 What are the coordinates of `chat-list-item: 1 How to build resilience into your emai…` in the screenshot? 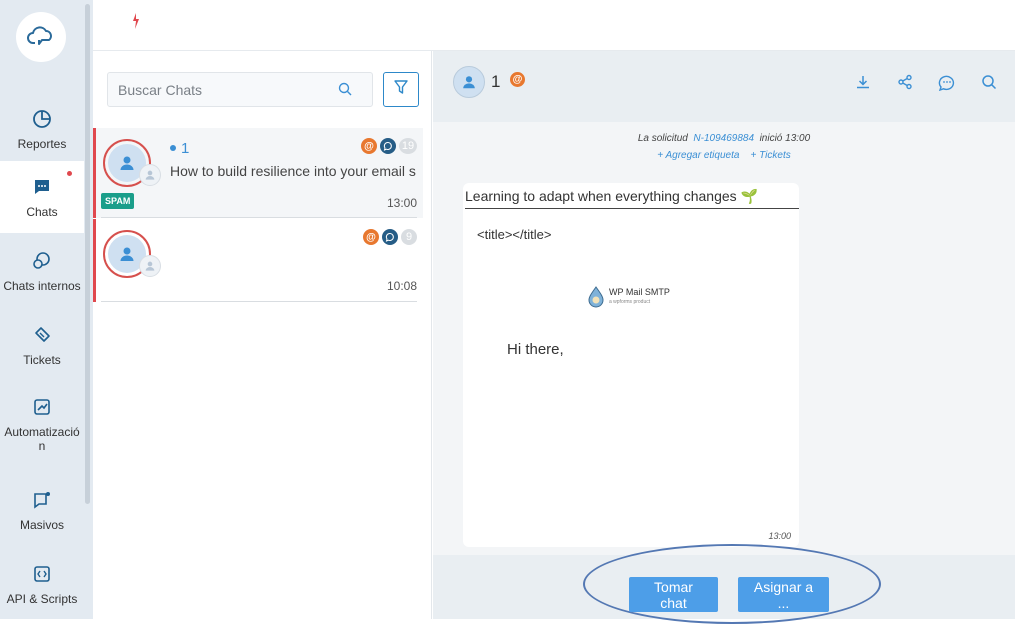 It's located at (258, 173).